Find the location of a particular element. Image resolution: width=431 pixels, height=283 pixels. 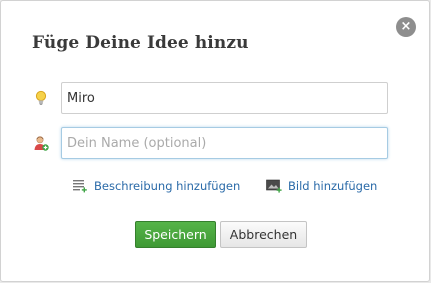

close-button: × is located at coordinates (406, 27).